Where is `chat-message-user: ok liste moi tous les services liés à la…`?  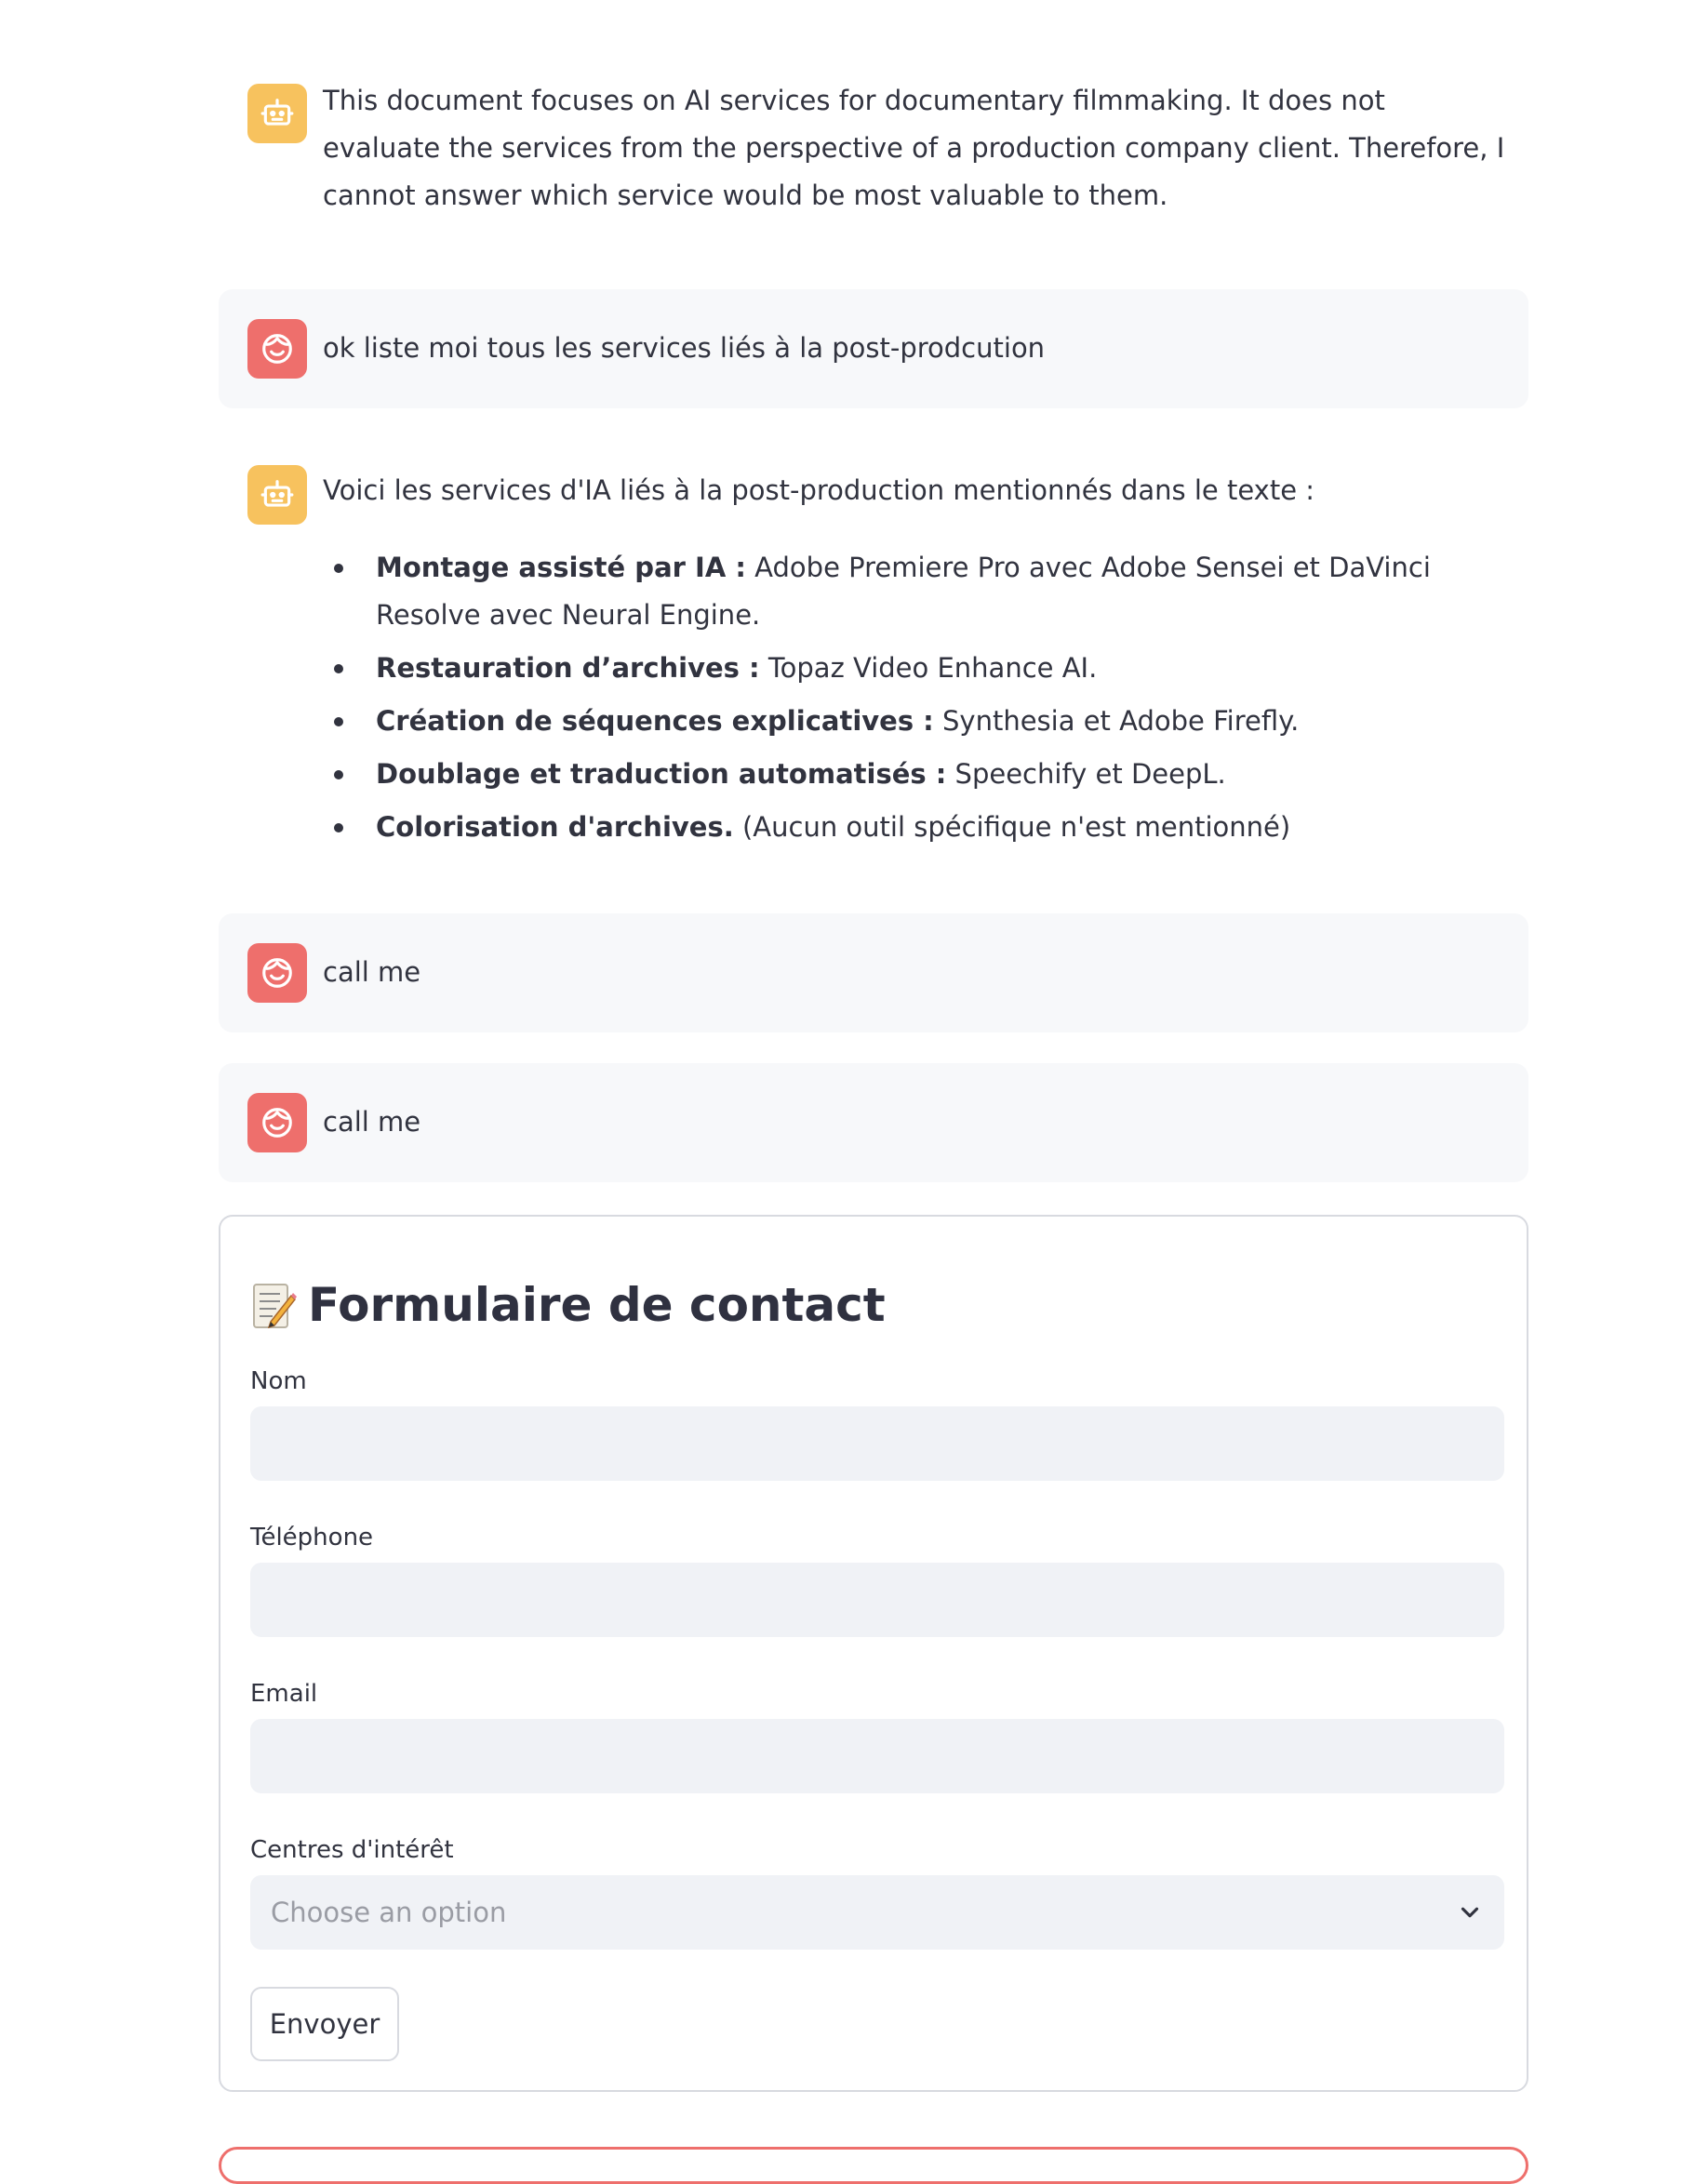
chat-message-user: ok liste moi tous les services liés à la… is located at coordinates (873, 348).